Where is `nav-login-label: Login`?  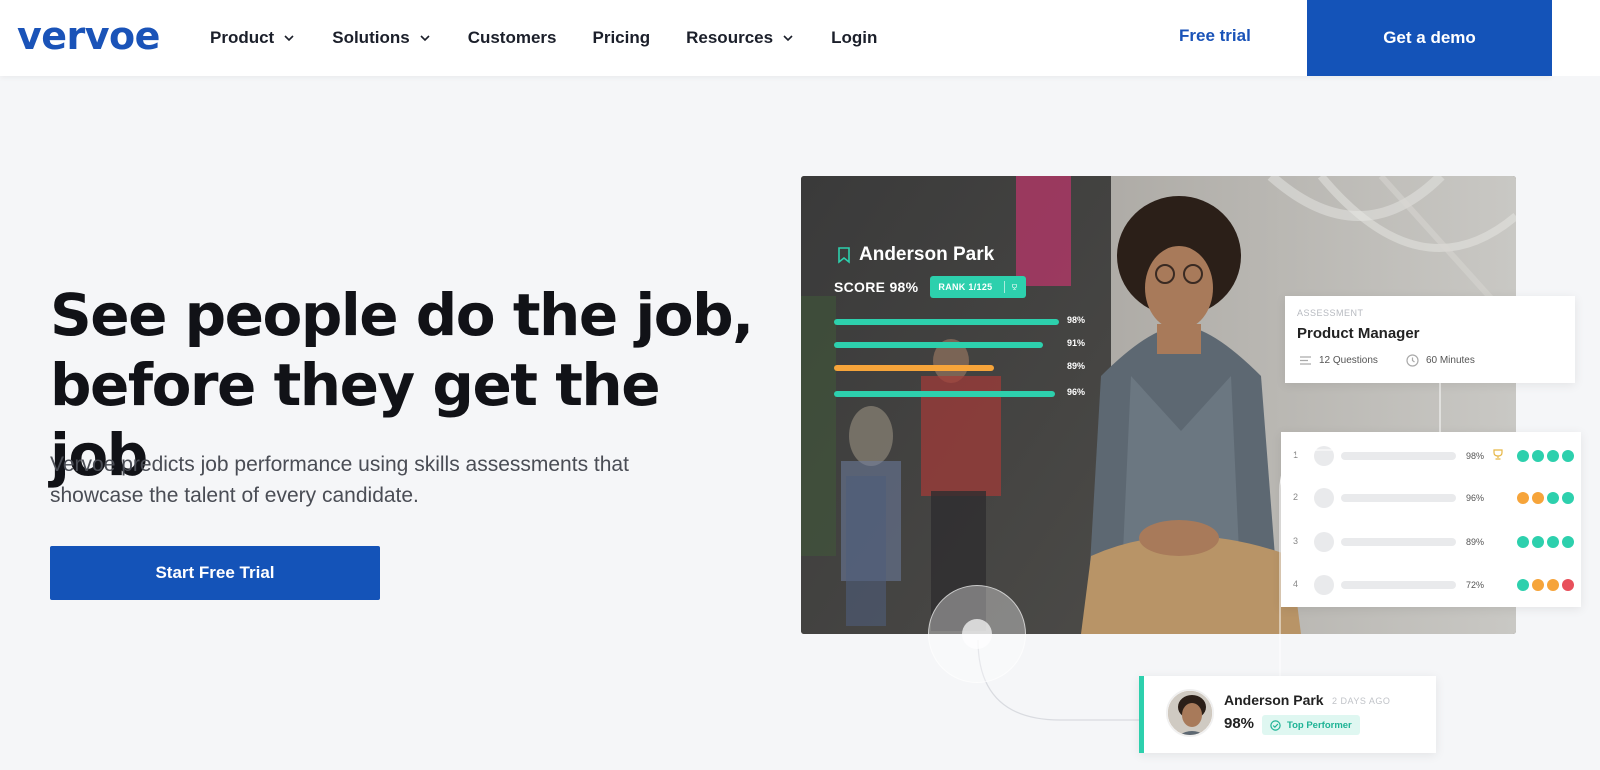 nav-login-label: Login is located at coordinates (854, 37).